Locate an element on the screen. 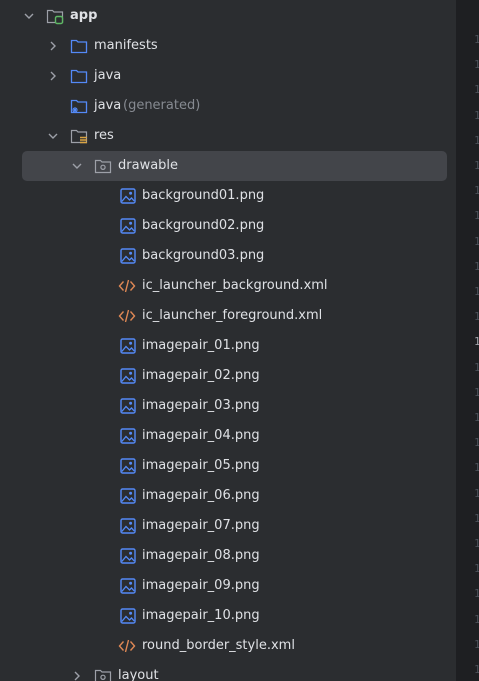 The image size is (479, 681). tree-node-label: ic_launcher_background.xml is located at coordinates (235, 285).